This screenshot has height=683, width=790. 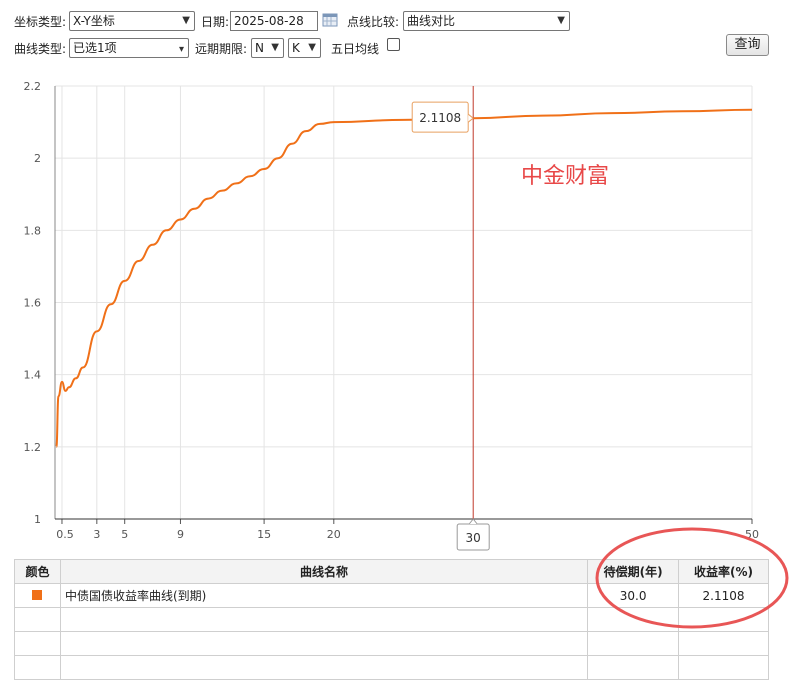 What do you see at coordinates (65, 534) in the screenshot?
I see `x-tick-label: 0.5` at bounding box center [65, 534].